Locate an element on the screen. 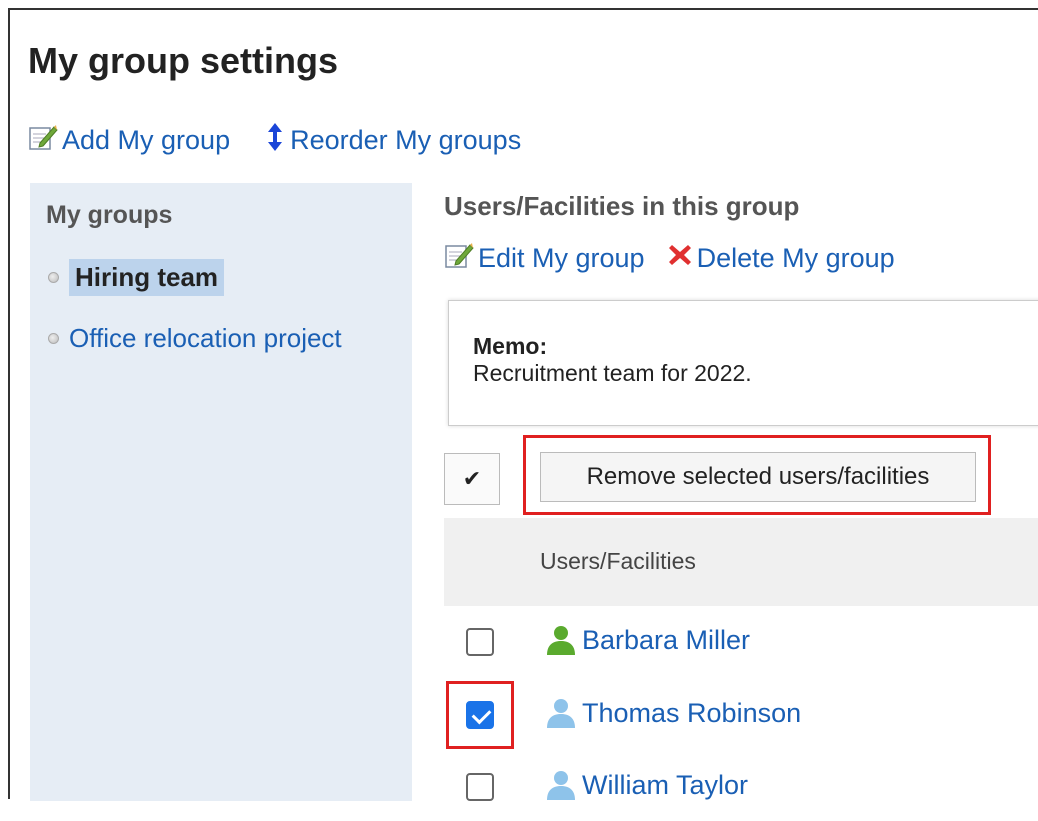  sidebar-item-label: Office relocation project is located at coordinates (205, 338).